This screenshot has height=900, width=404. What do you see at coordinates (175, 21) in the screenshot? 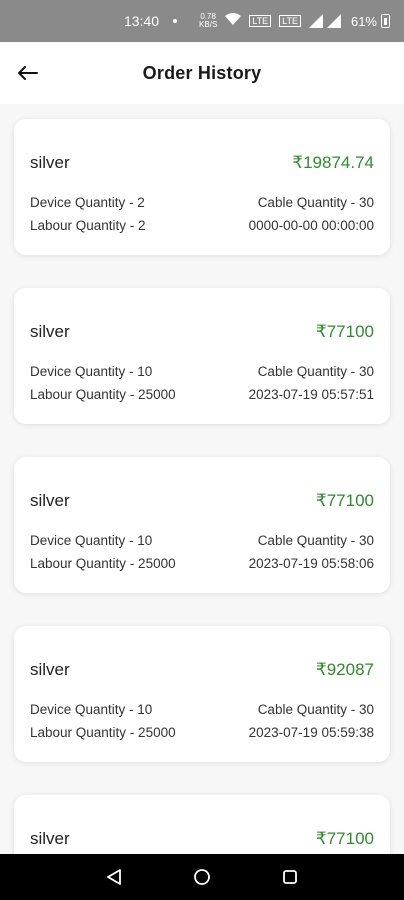
I see `notification-dot-icon` at bounding box center [175, 21].